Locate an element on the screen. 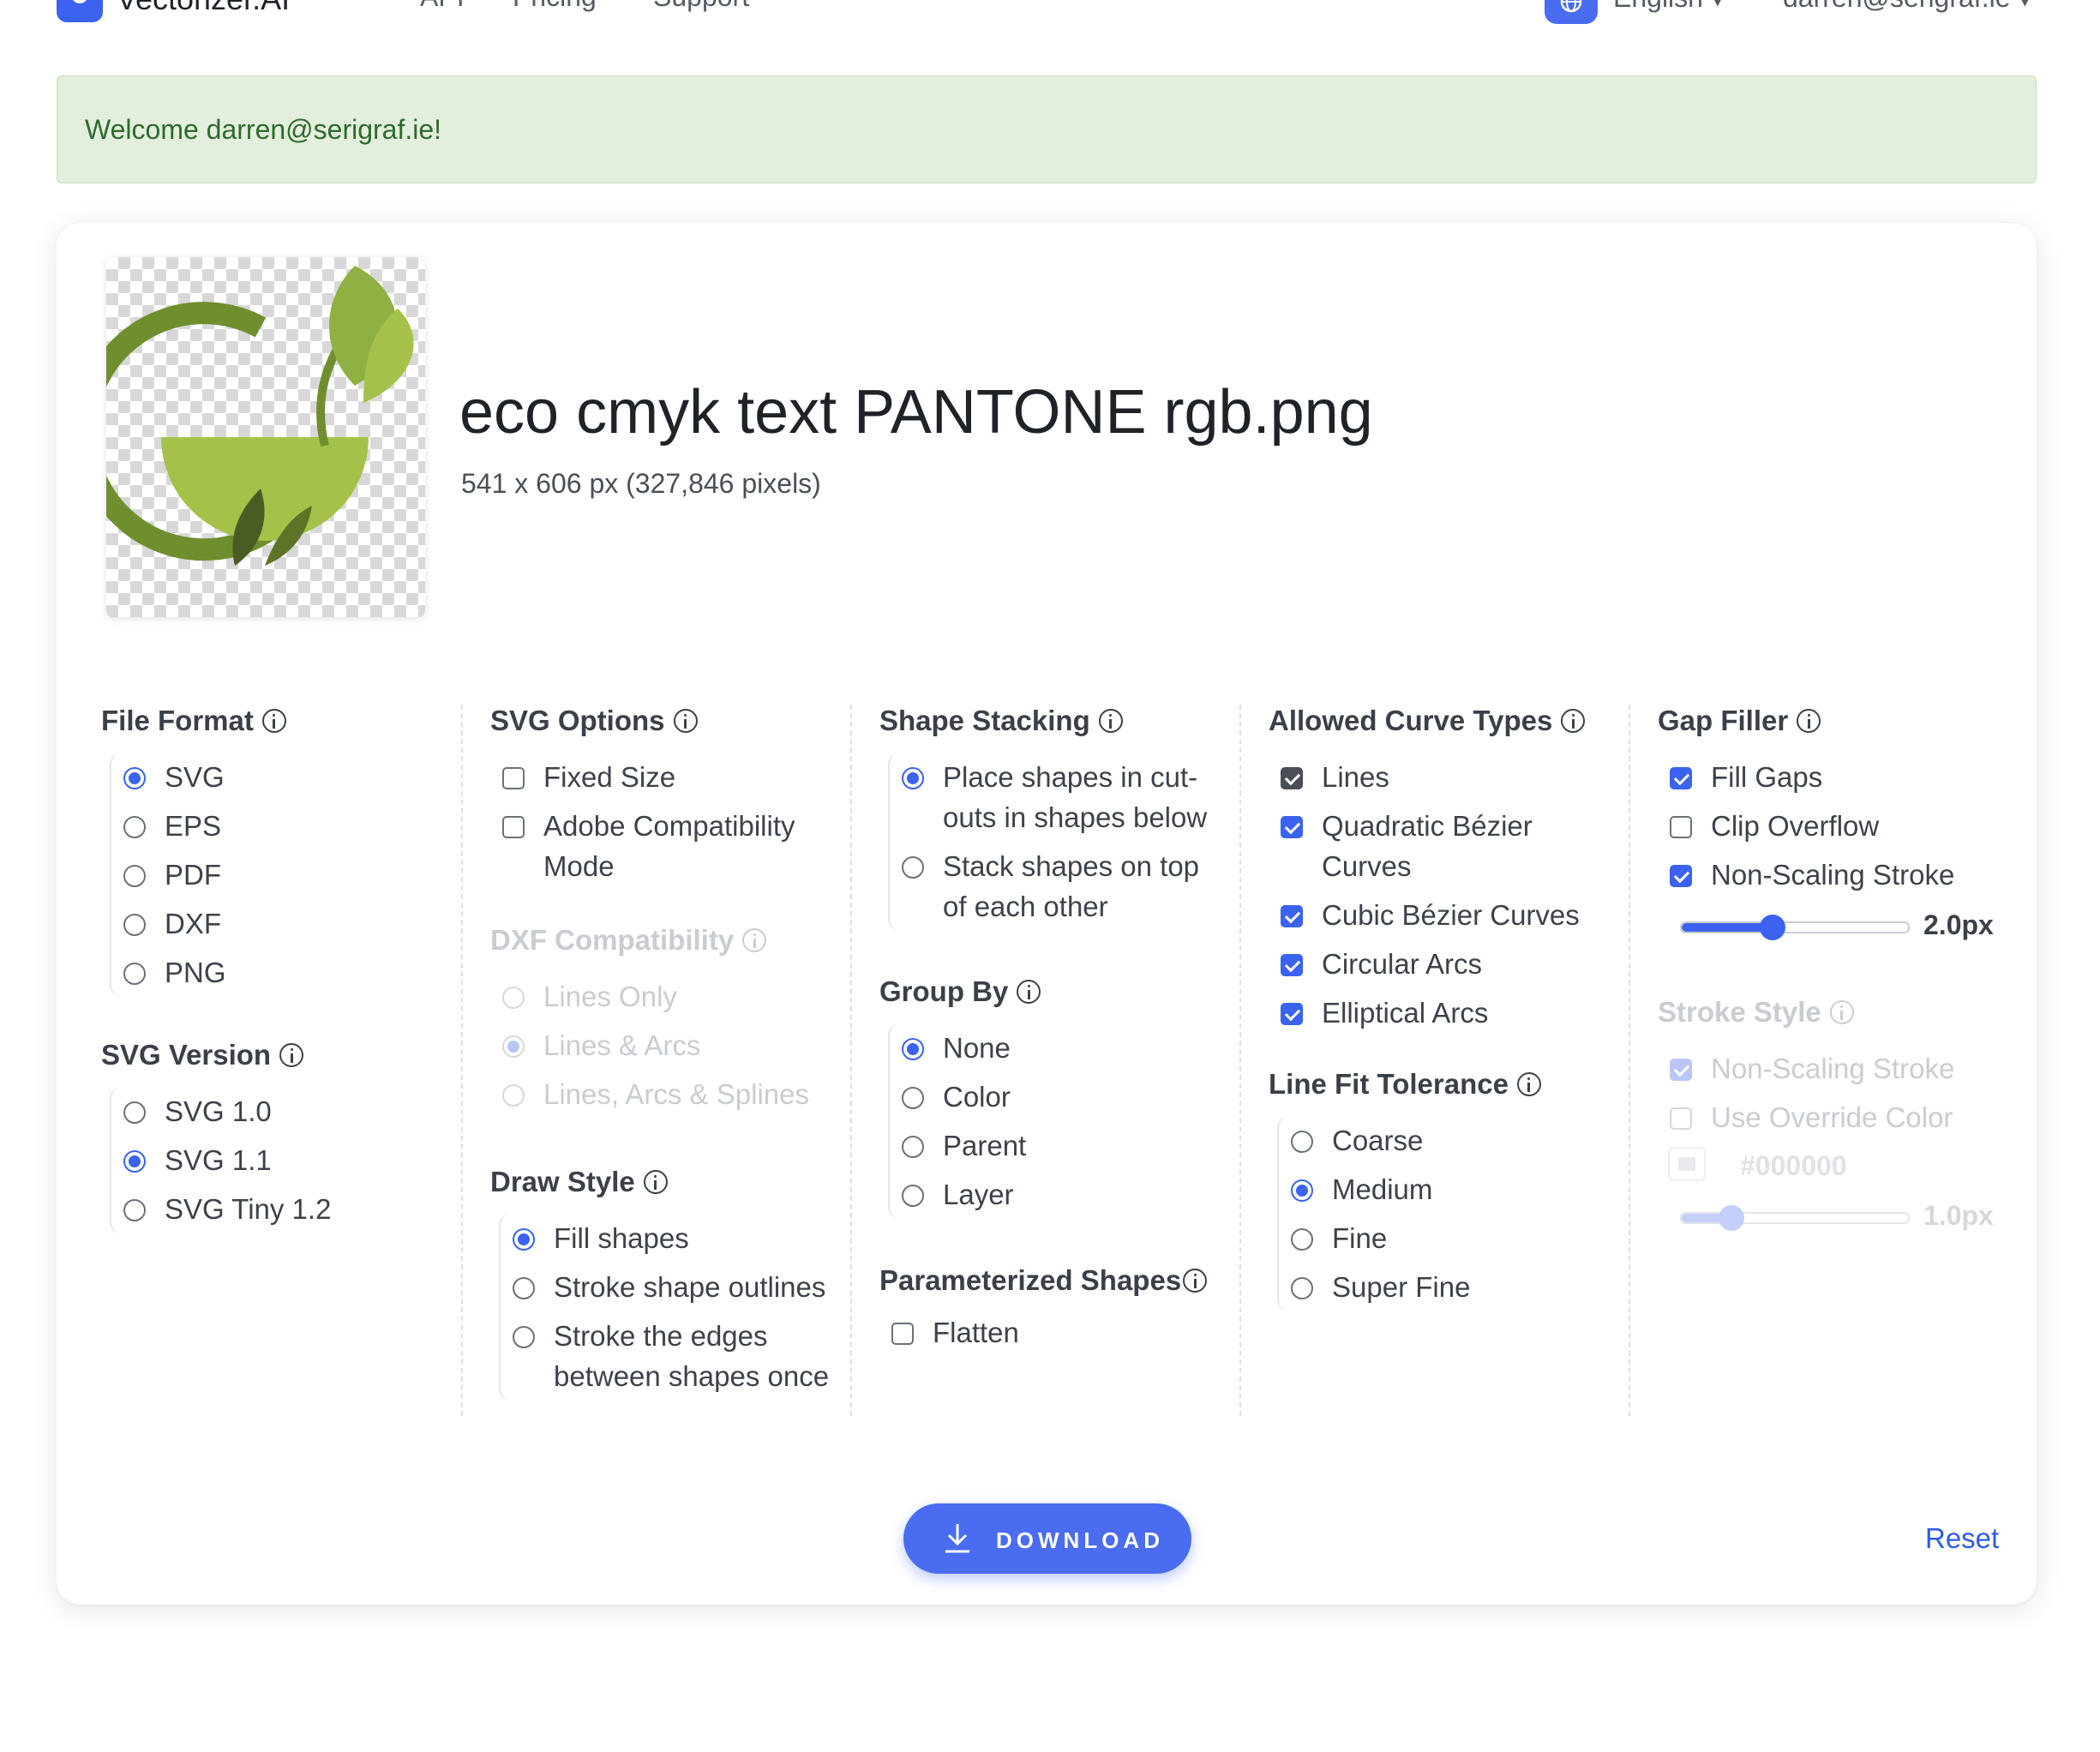 This screenshot has height=1752, width=2100. radio-coarse: Coarse is located at coordinates (1454, 1140).